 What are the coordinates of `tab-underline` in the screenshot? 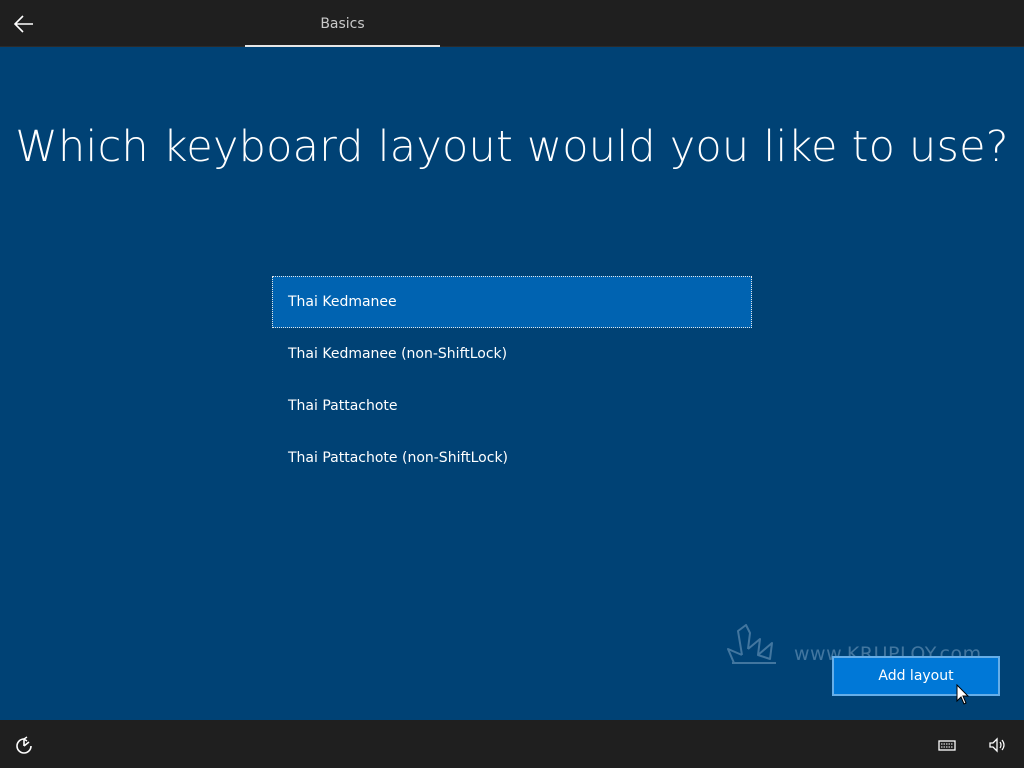 It's located at (342, 46).